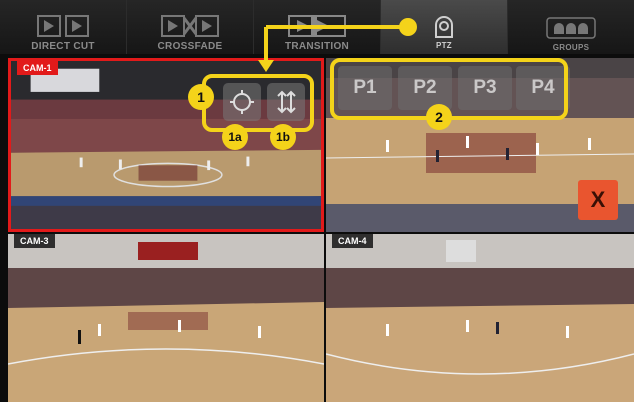 The height and width of the screenshot is (402, 634). What do you see at coordinates (34, 241) in the screenshot?
I see `camera-tag: CAM-3` at bounding box center [34, 241].